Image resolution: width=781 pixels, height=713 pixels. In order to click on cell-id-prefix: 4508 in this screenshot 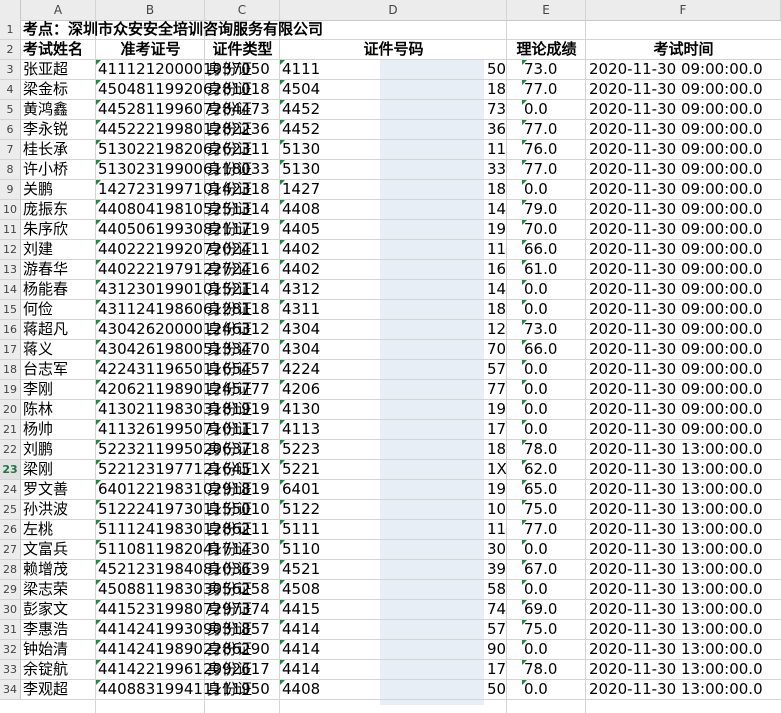, I will do `click(300, 589)`.